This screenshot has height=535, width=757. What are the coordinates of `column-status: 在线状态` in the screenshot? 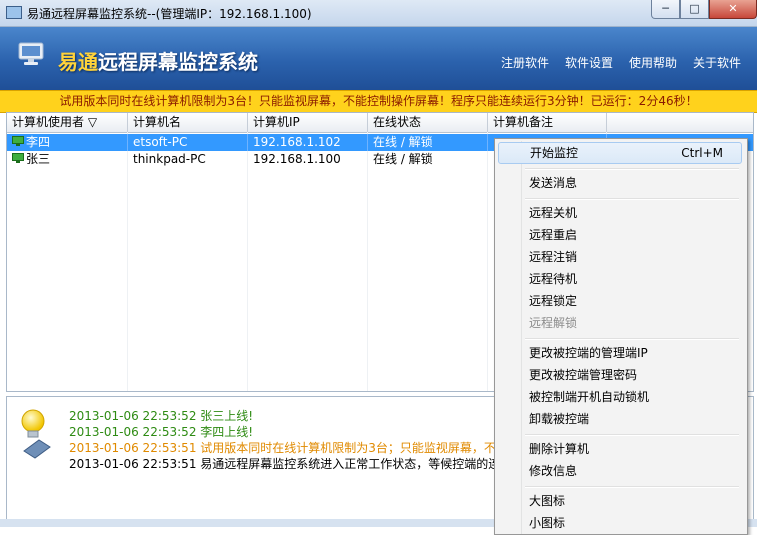 It's located at (428, 122).